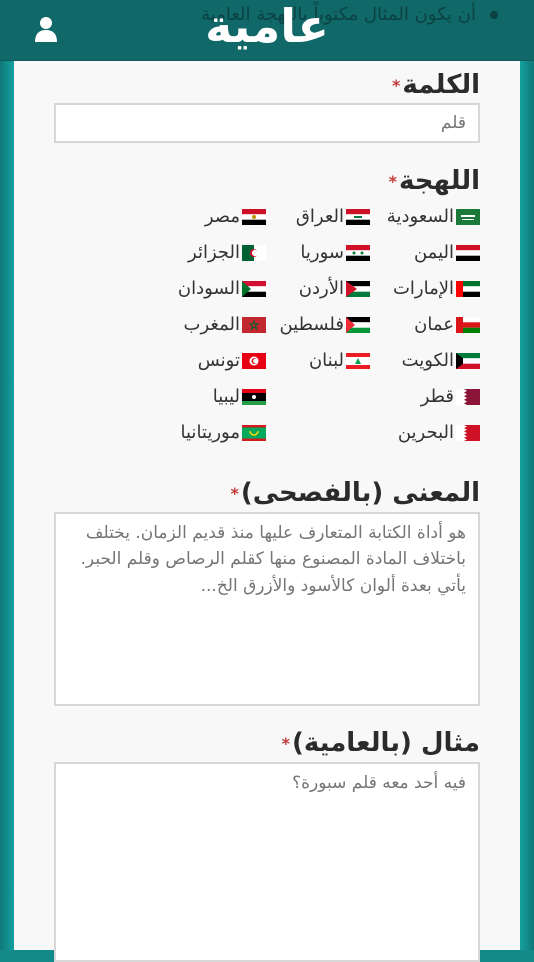 The image size is (534, 962). I want to click on flag-lebanon-icon, so click(358, 360).